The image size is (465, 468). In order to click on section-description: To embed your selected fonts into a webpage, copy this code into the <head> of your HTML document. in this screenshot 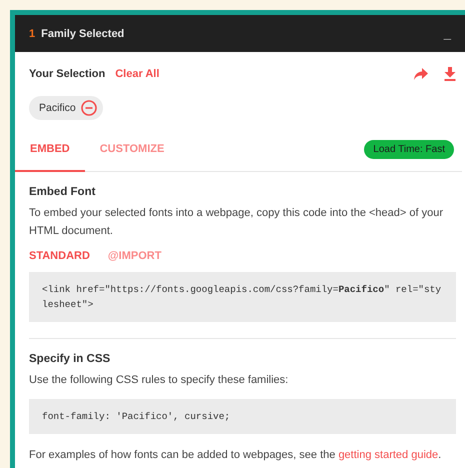, I will do `click(236, 222)`.